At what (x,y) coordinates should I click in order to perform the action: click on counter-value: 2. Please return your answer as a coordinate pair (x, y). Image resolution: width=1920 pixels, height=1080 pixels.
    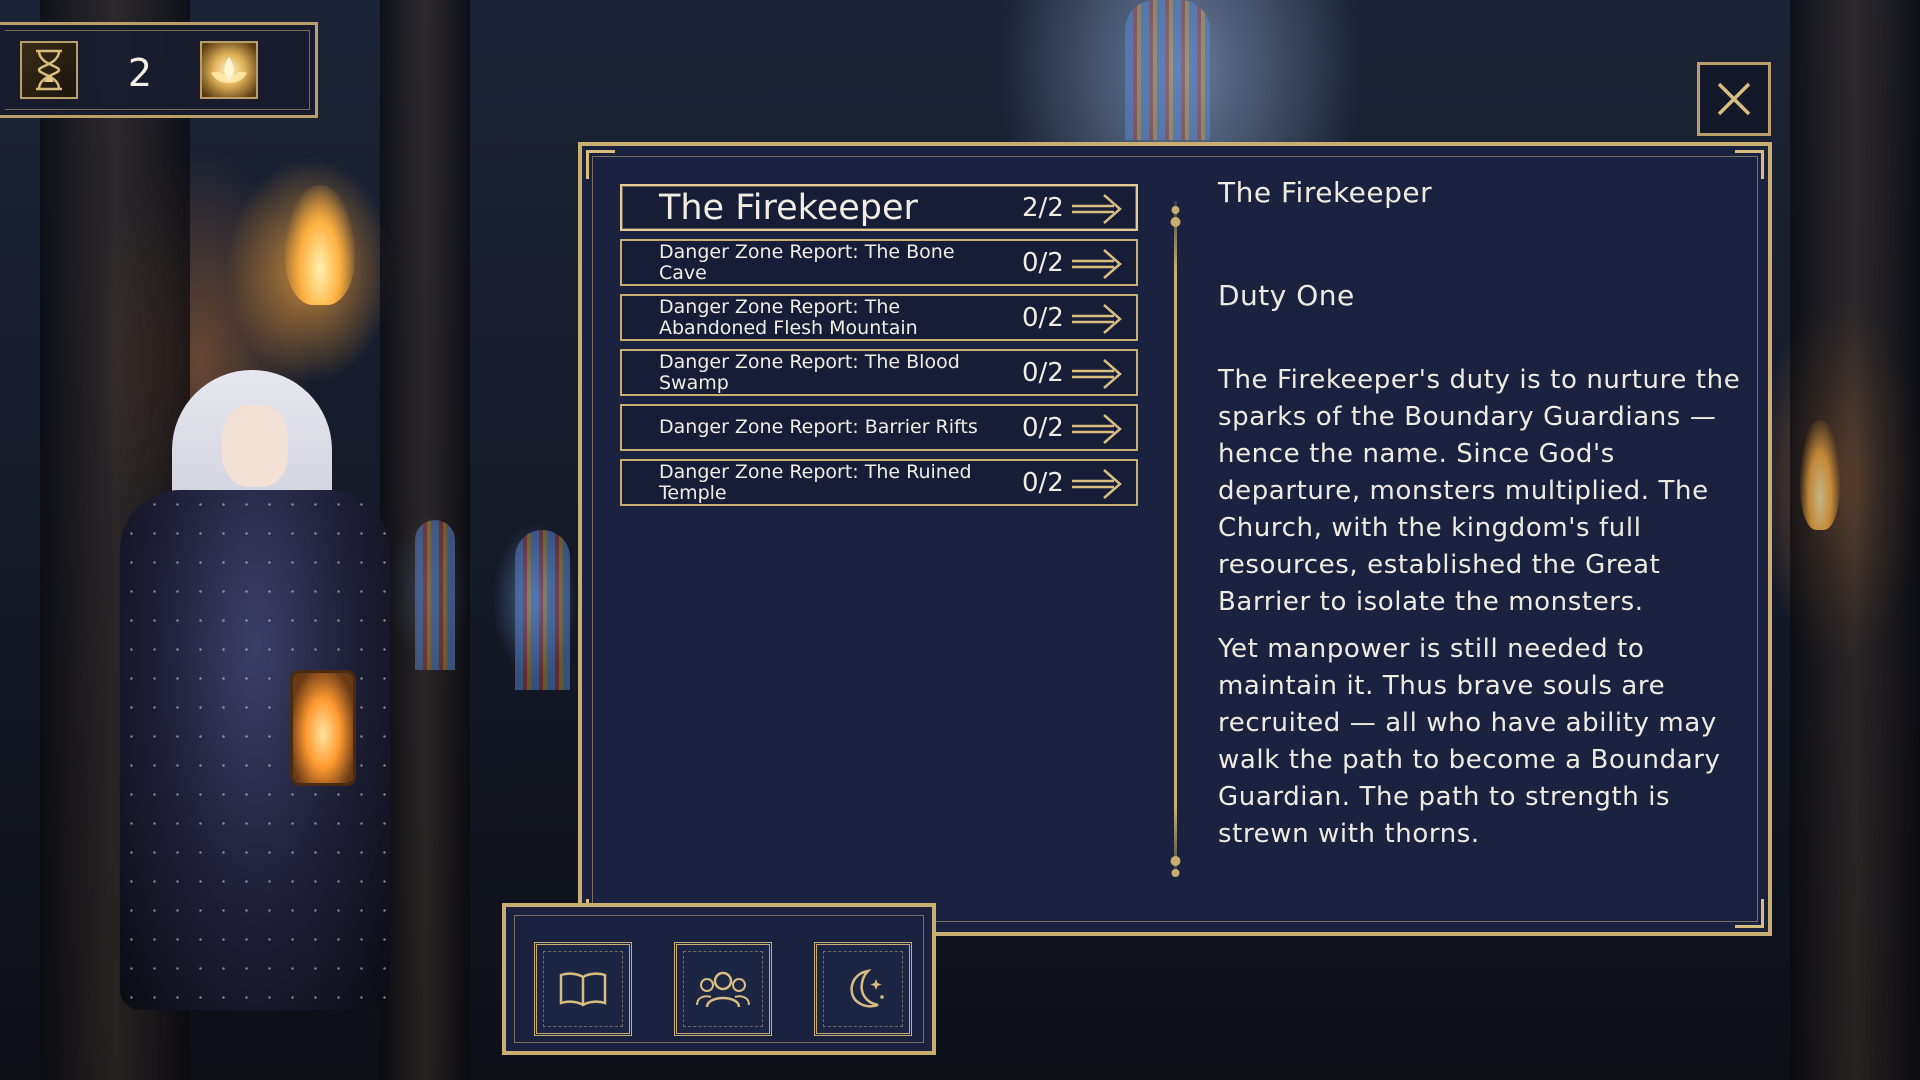
    Looking at the image, I should click on (140, 73).